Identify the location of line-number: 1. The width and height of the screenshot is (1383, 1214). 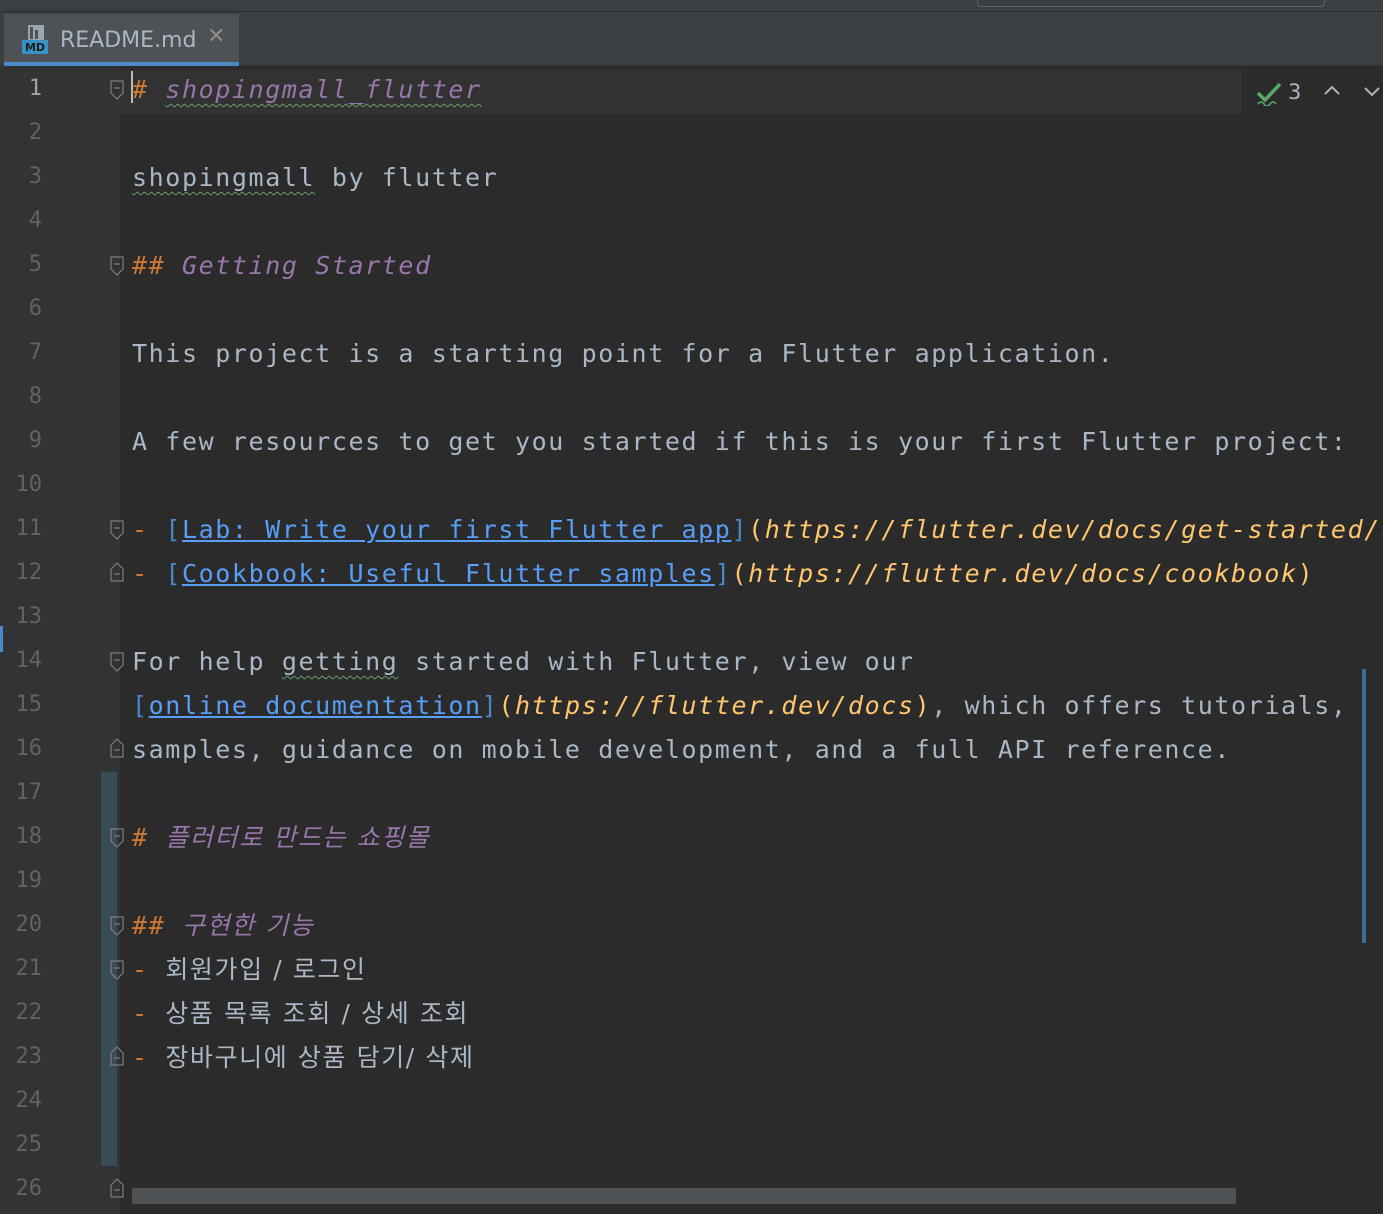
(35, 88).